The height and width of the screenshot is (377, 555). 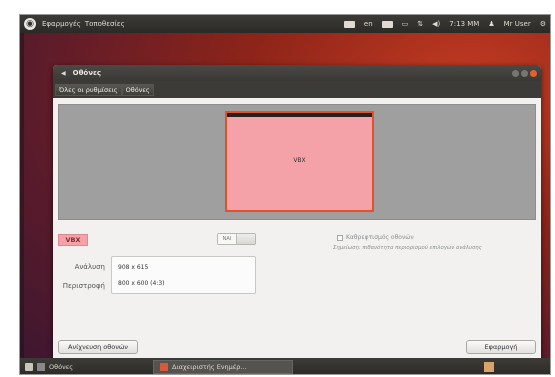 I want to click on mirror-label: Καθρεφτισμός οθονών, so click(x=380, y=237).